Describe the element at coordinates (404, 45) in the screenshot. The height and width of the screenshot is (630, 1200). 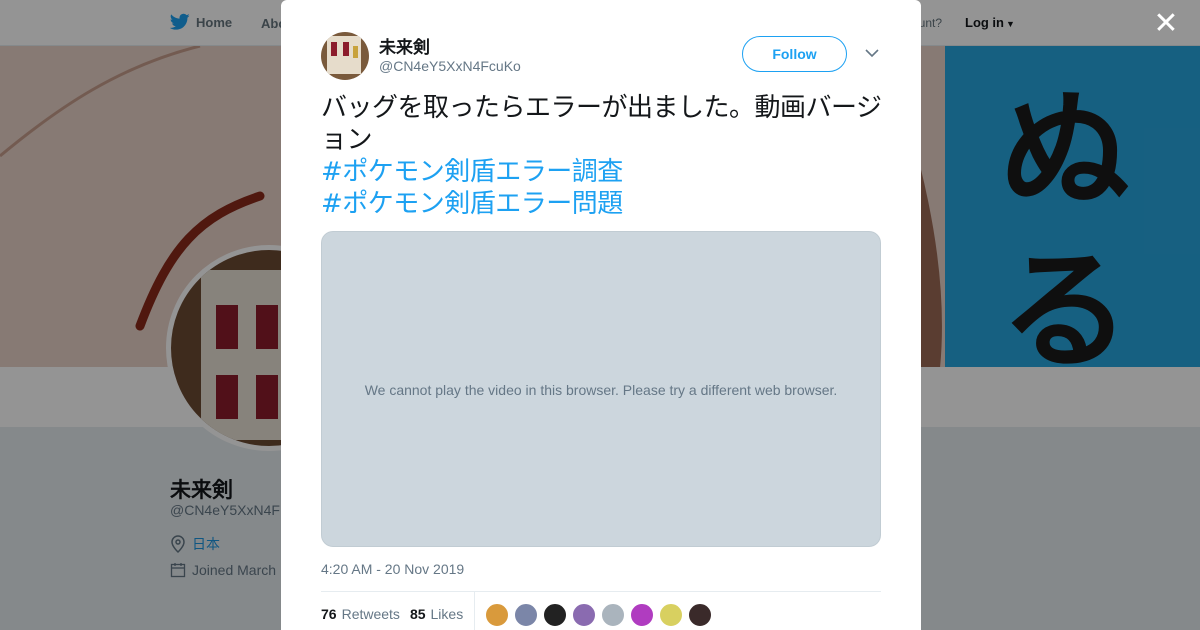
I see `author-name: 未来剣` at that location.